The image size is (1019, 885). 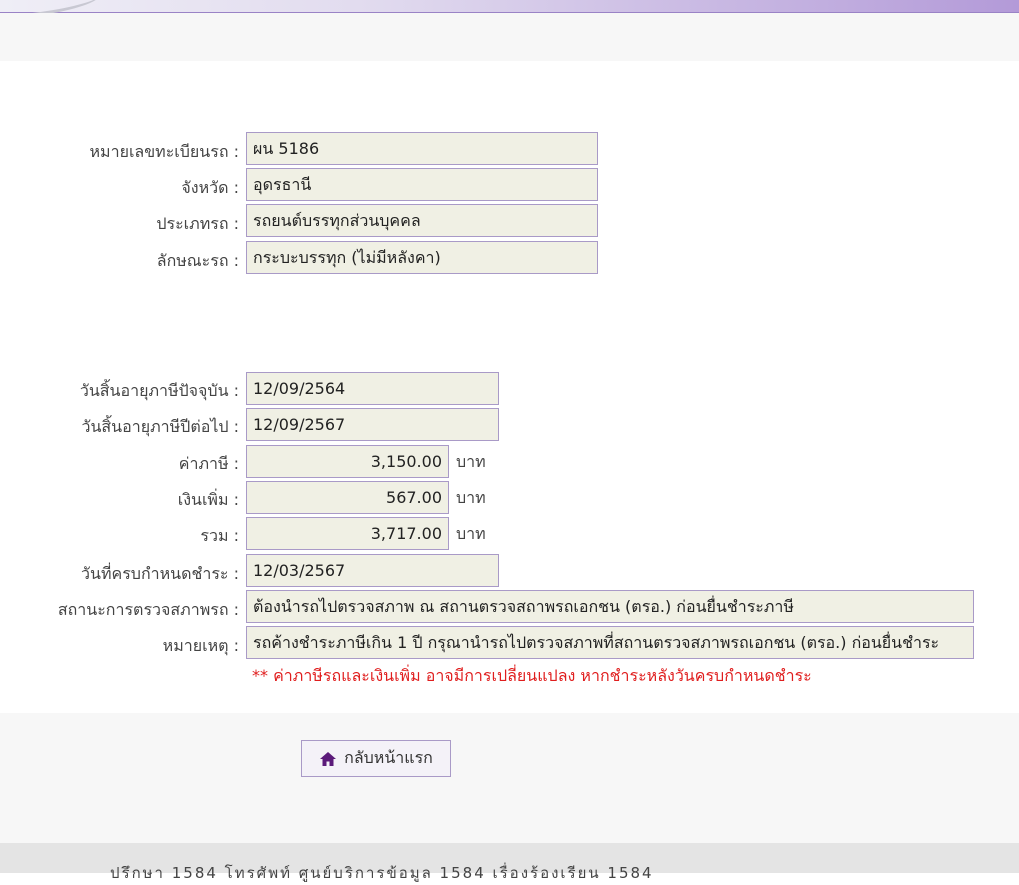 What do you see at coordinates (160, 573) in the screenshot?
I see `due-date-label: วันที่ครบกำหนดชำระ :` at bounding box center [160, 573].